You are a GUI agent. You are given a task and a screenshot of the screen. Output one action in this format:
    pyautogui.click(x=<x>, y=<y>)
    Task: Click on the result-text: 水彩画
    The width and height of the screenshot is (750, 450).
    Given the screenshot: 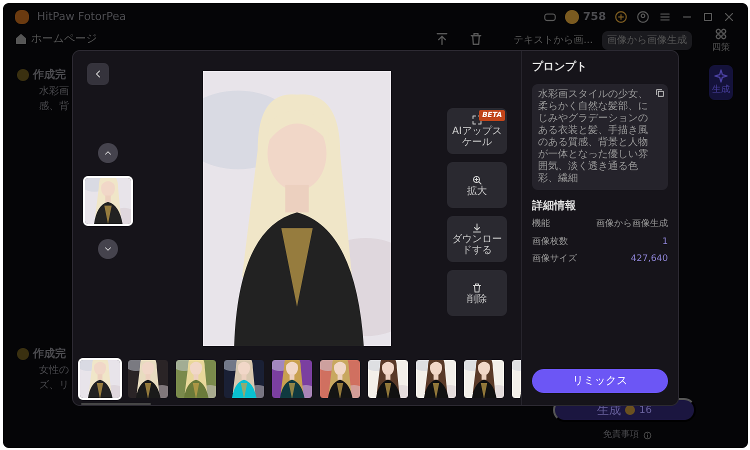 What is the action you would take?
    pyautogui.click(x=54, y=91)
    